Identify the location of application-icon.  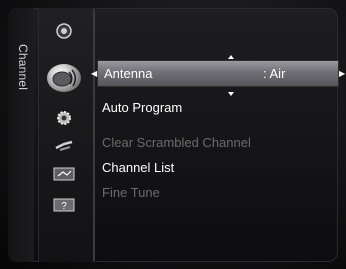
(64, 177).